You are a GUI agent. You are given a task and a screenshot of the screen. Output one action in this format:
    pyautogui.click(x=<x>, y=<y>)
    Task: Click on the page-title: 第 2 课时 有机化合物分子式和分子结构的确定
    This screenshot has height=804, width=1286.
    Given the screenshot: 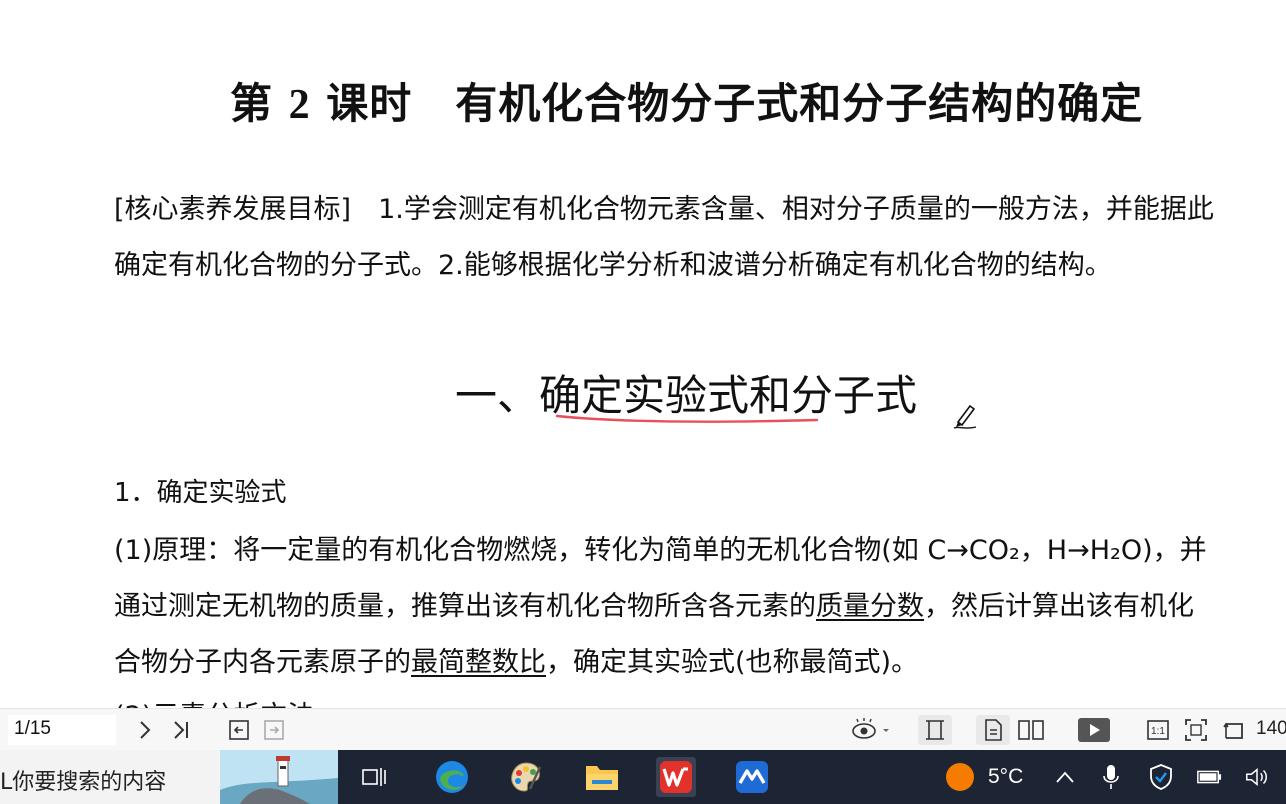 What is the action you would take?
    pyautogui.click(x=687, y=103)
    